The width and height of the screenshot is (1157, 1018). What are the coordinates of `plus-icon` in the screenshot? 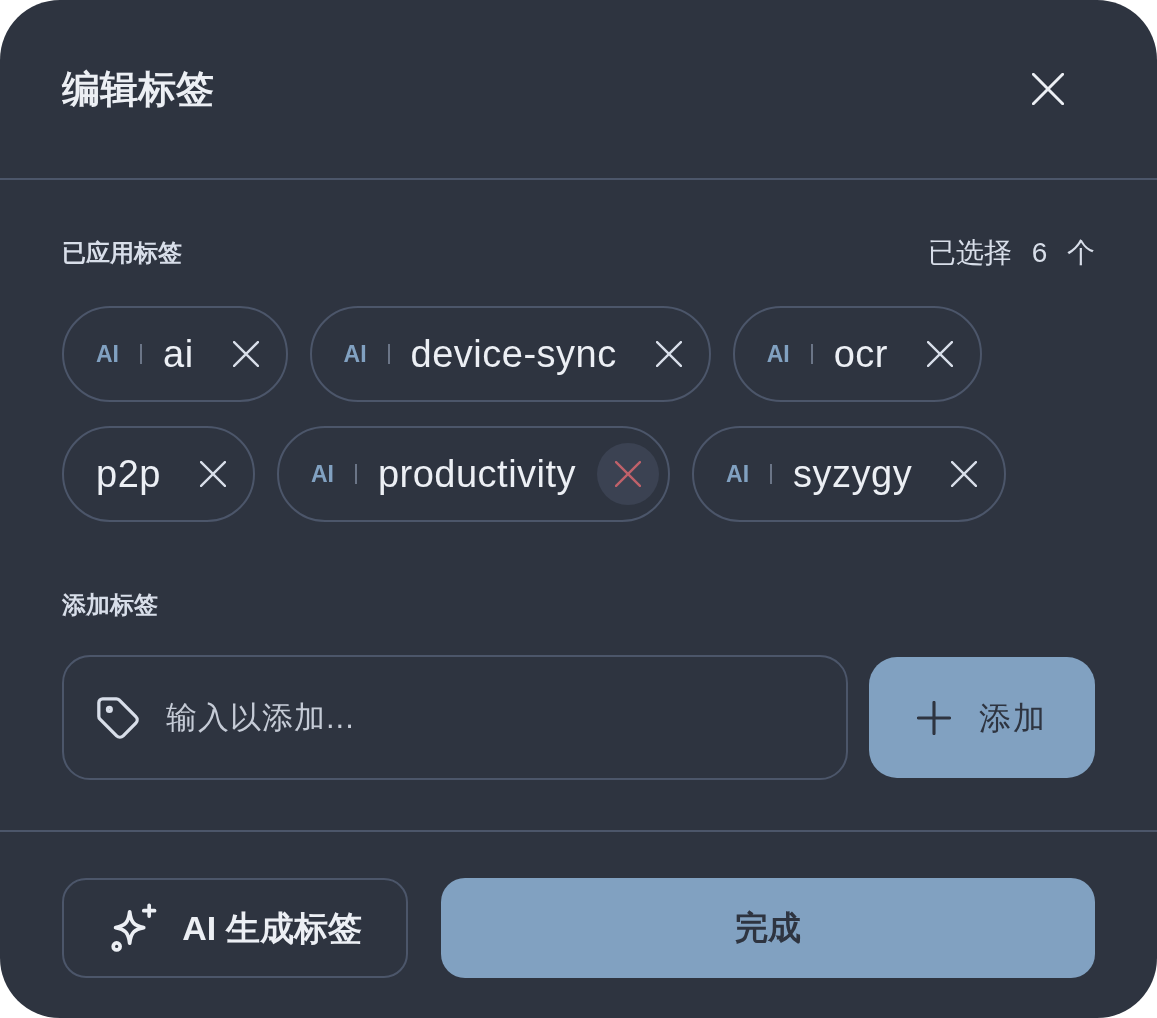 It's located at (934, 717).